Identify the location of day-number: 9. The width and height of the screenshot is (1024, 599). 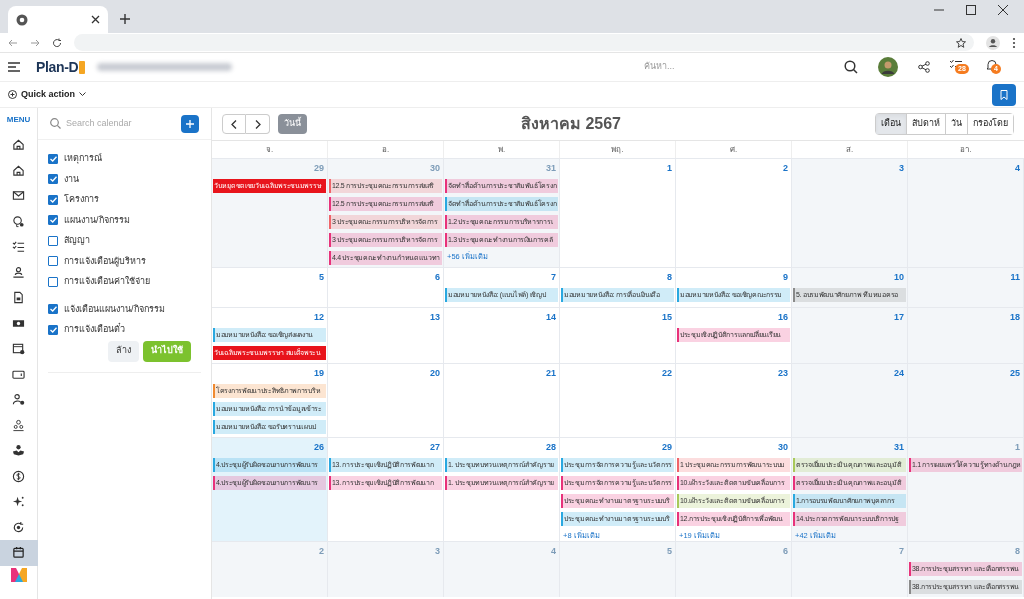
(786, 277).